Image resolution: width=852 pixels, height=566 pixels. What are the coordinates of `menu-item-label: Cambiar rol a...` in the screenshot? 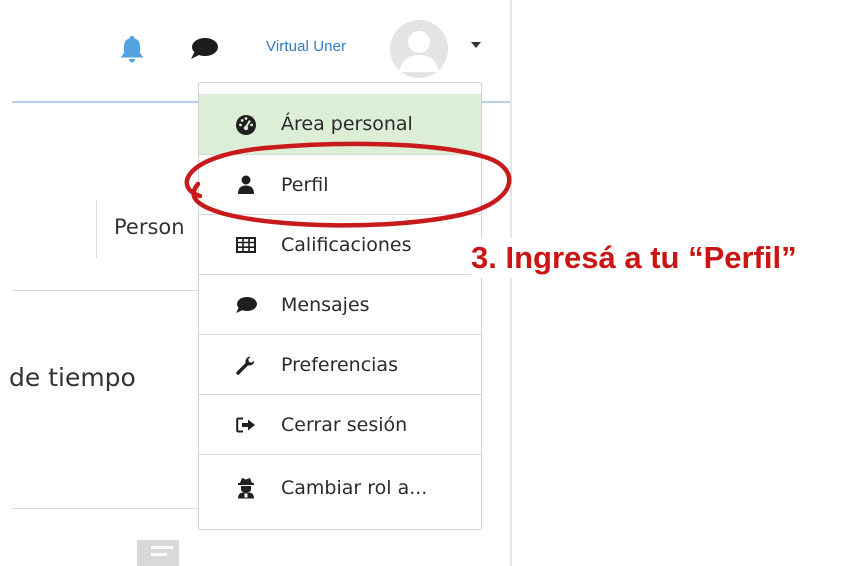 It's located at (354, 487).